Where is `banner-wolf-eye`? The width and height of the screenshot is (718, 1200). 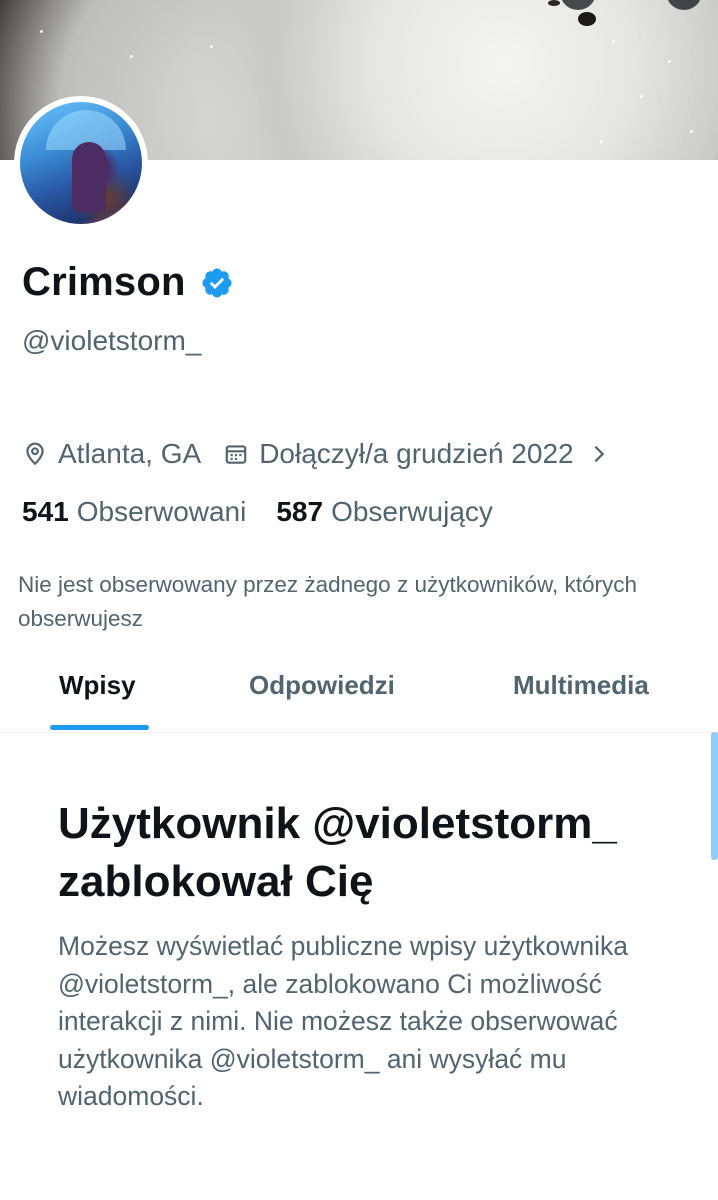
banner-wolf-eye is located at coordinates (554, 3).